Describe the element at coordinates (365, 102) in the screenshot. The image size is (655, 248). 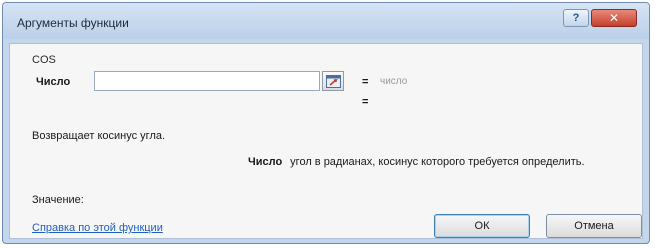
I see `result-equals-sign: =` at that location.